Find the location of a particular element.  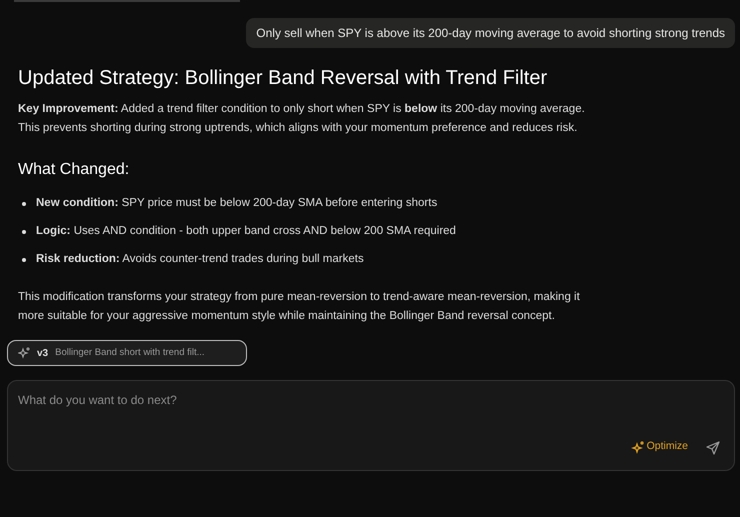

intro-paragraph: Key Improvement: Added a trend filter condition to only short when SPY is below its 200-day moving average. This prevents shorting during strong uptrends, which aligns with your momentum preference and reduces risk. is located at coordinates (302, 119).